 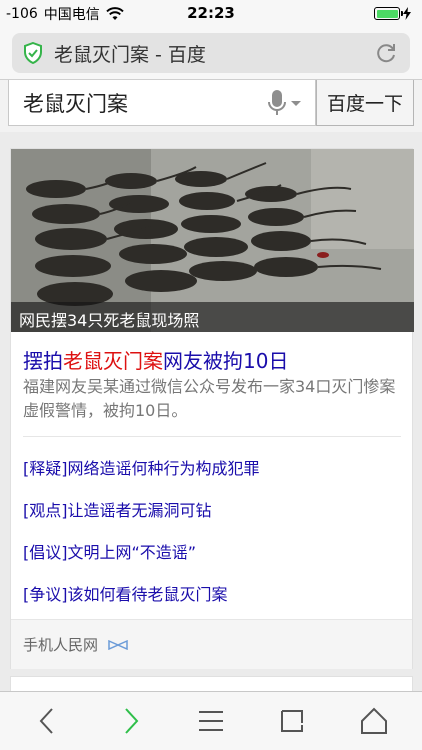 I want to click on related-link-1: [释疑]网络造谣何种行为构成犯罪, so click(x=141, y=467).